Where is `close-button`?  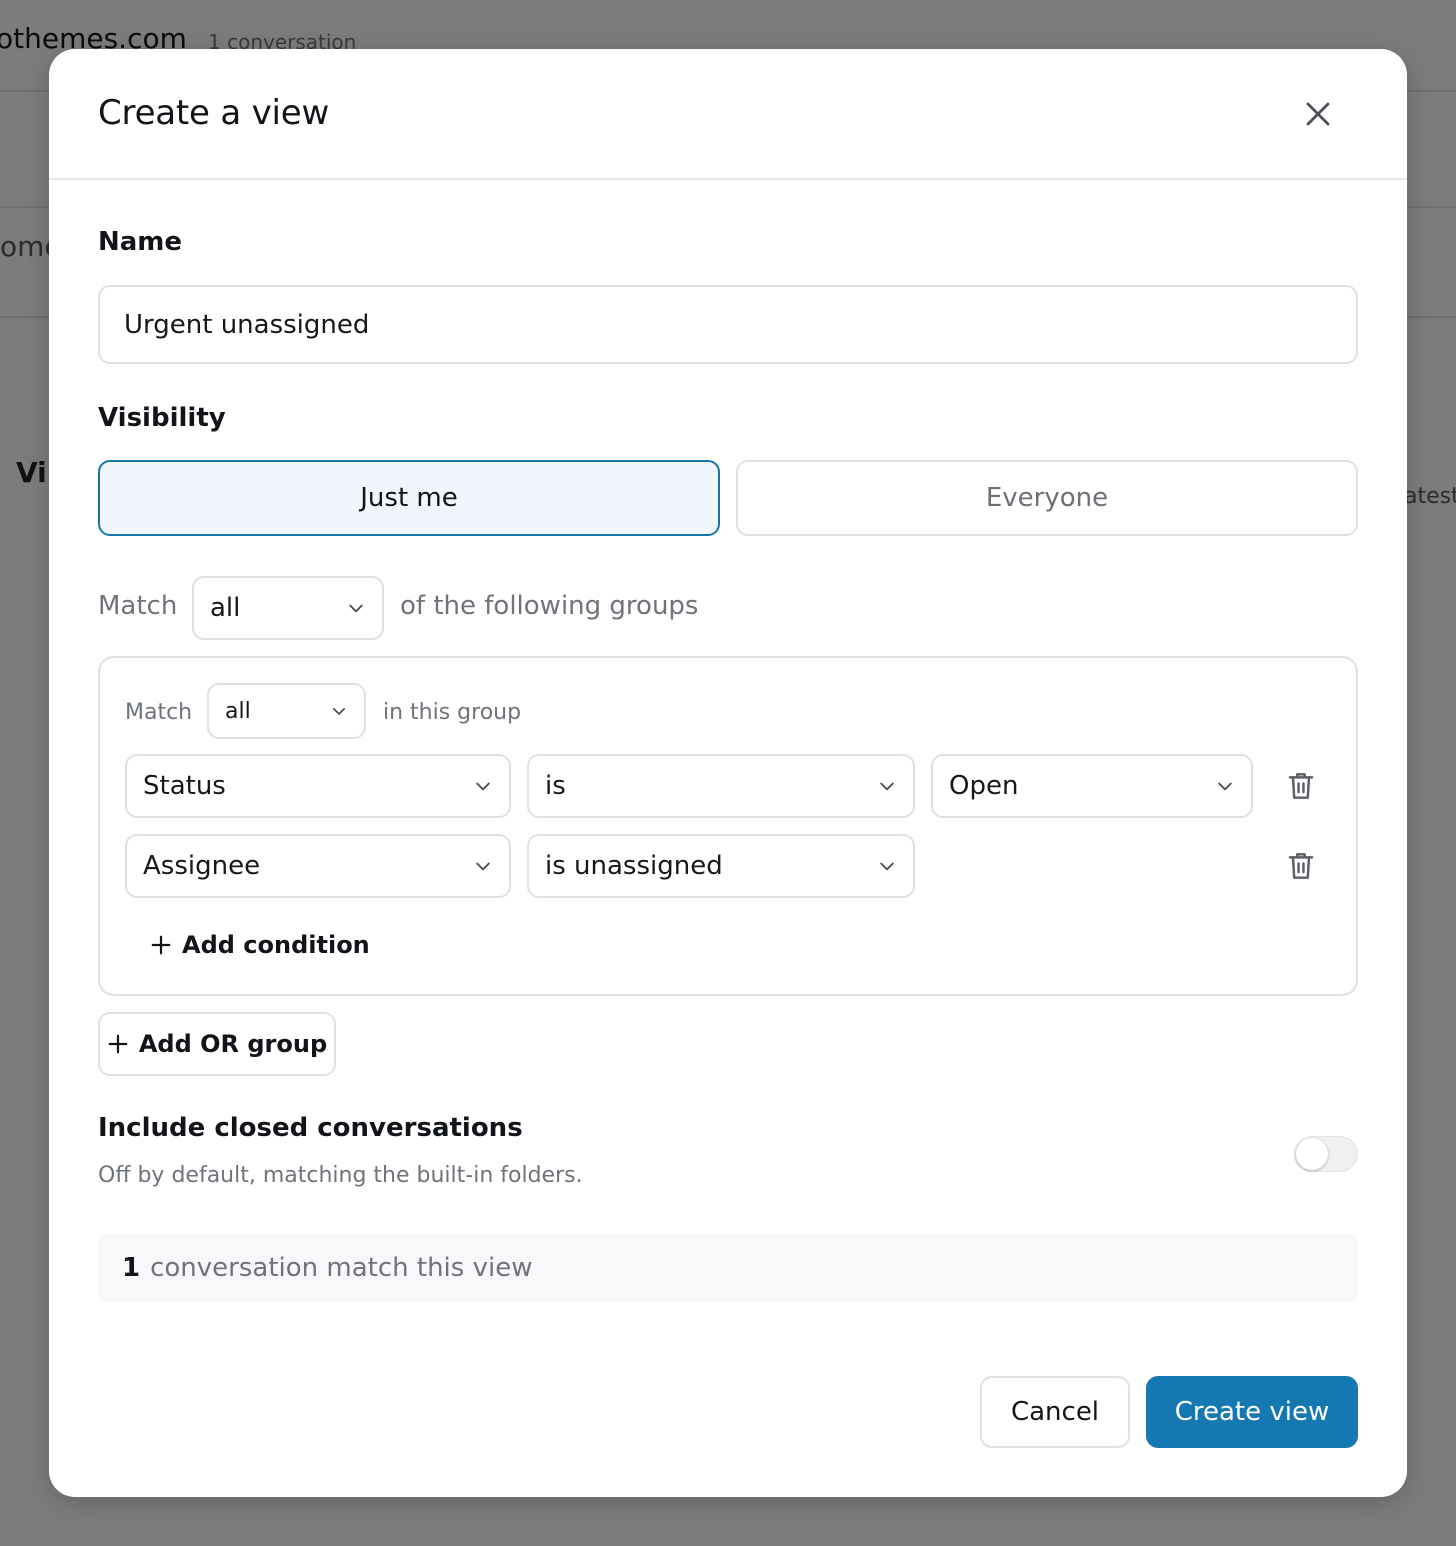 close-button is located at coordinates (1318, 114).